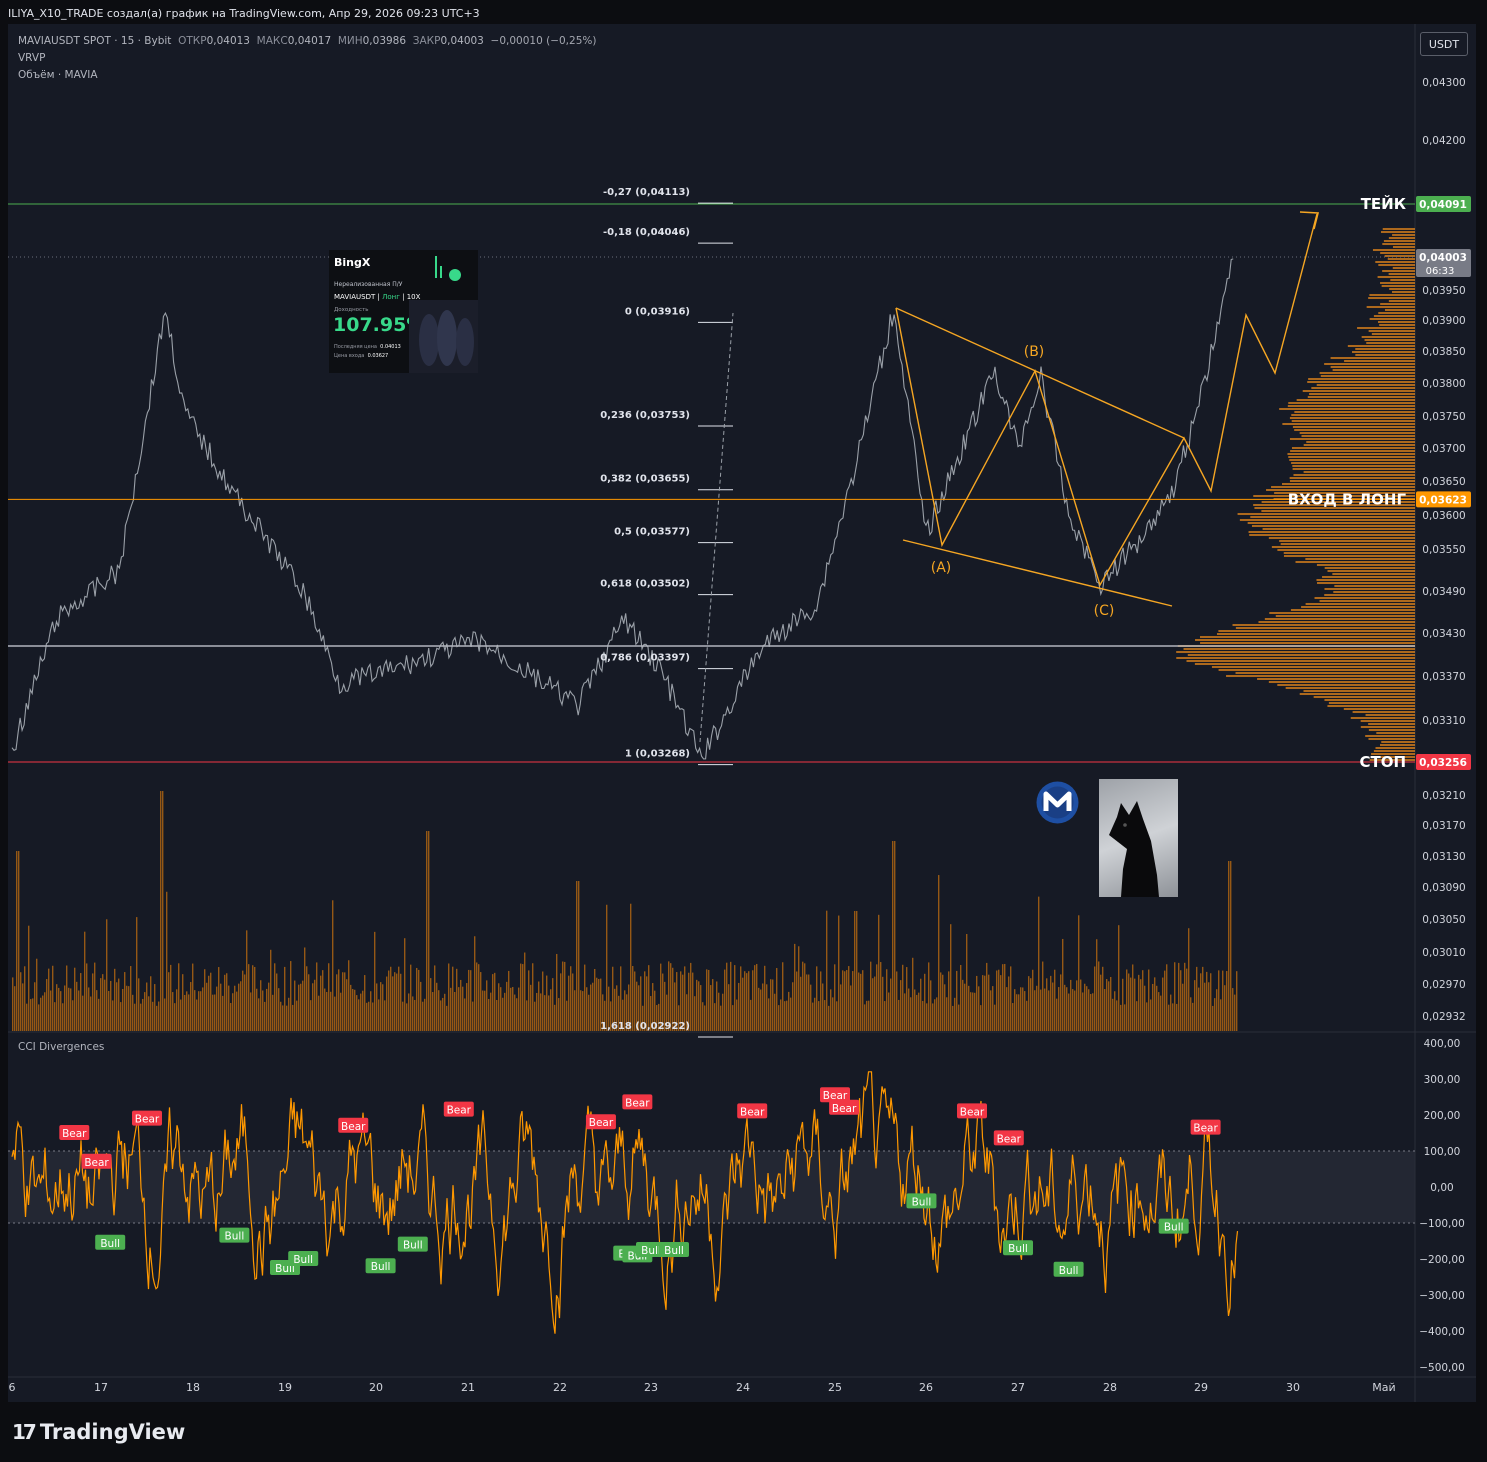 Image resolution: width=1487 pixels, height=1462 pixels. What do you see at coordinates (651, 1387) in the screenshot?
I see `time-tick-label: 23` at bounding box center [651, 1387].